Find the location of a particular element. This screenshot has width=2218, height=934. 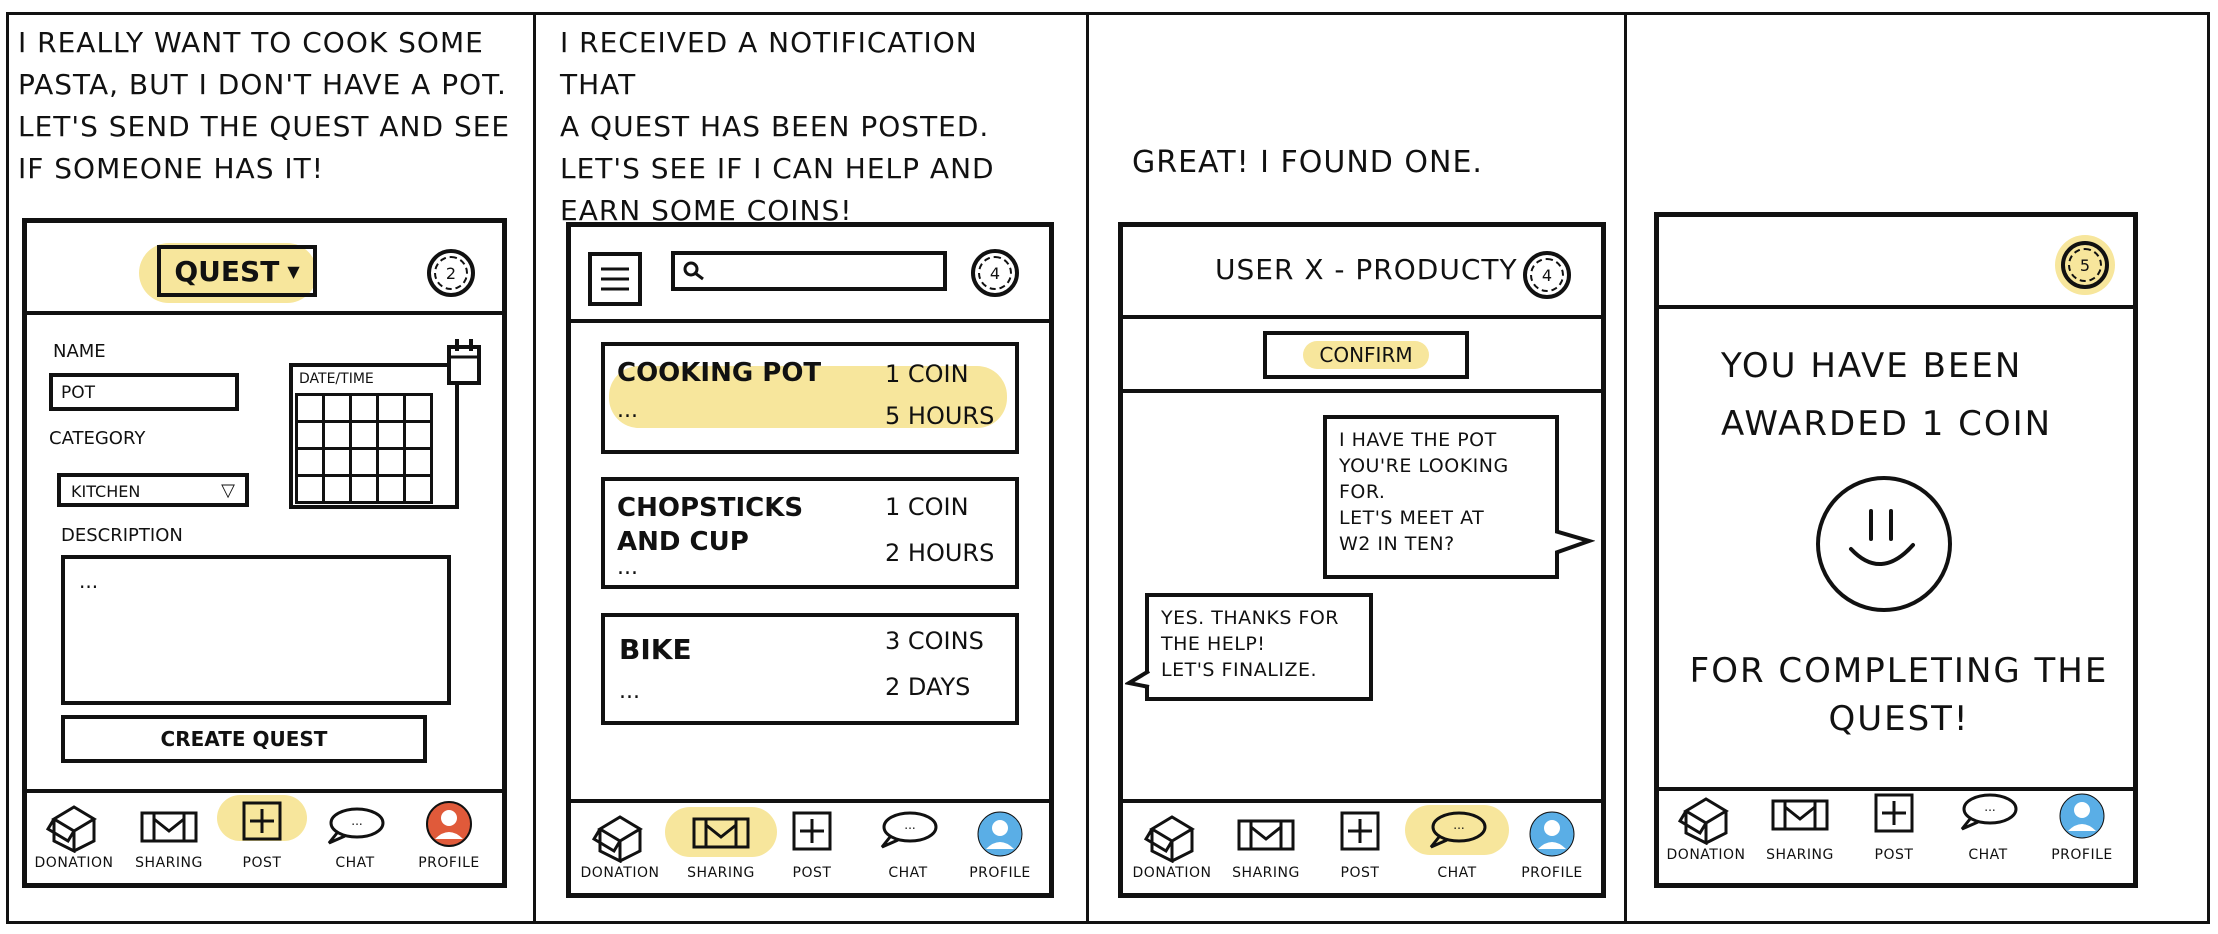

name-field: POT is located at coordinates (144, 392).